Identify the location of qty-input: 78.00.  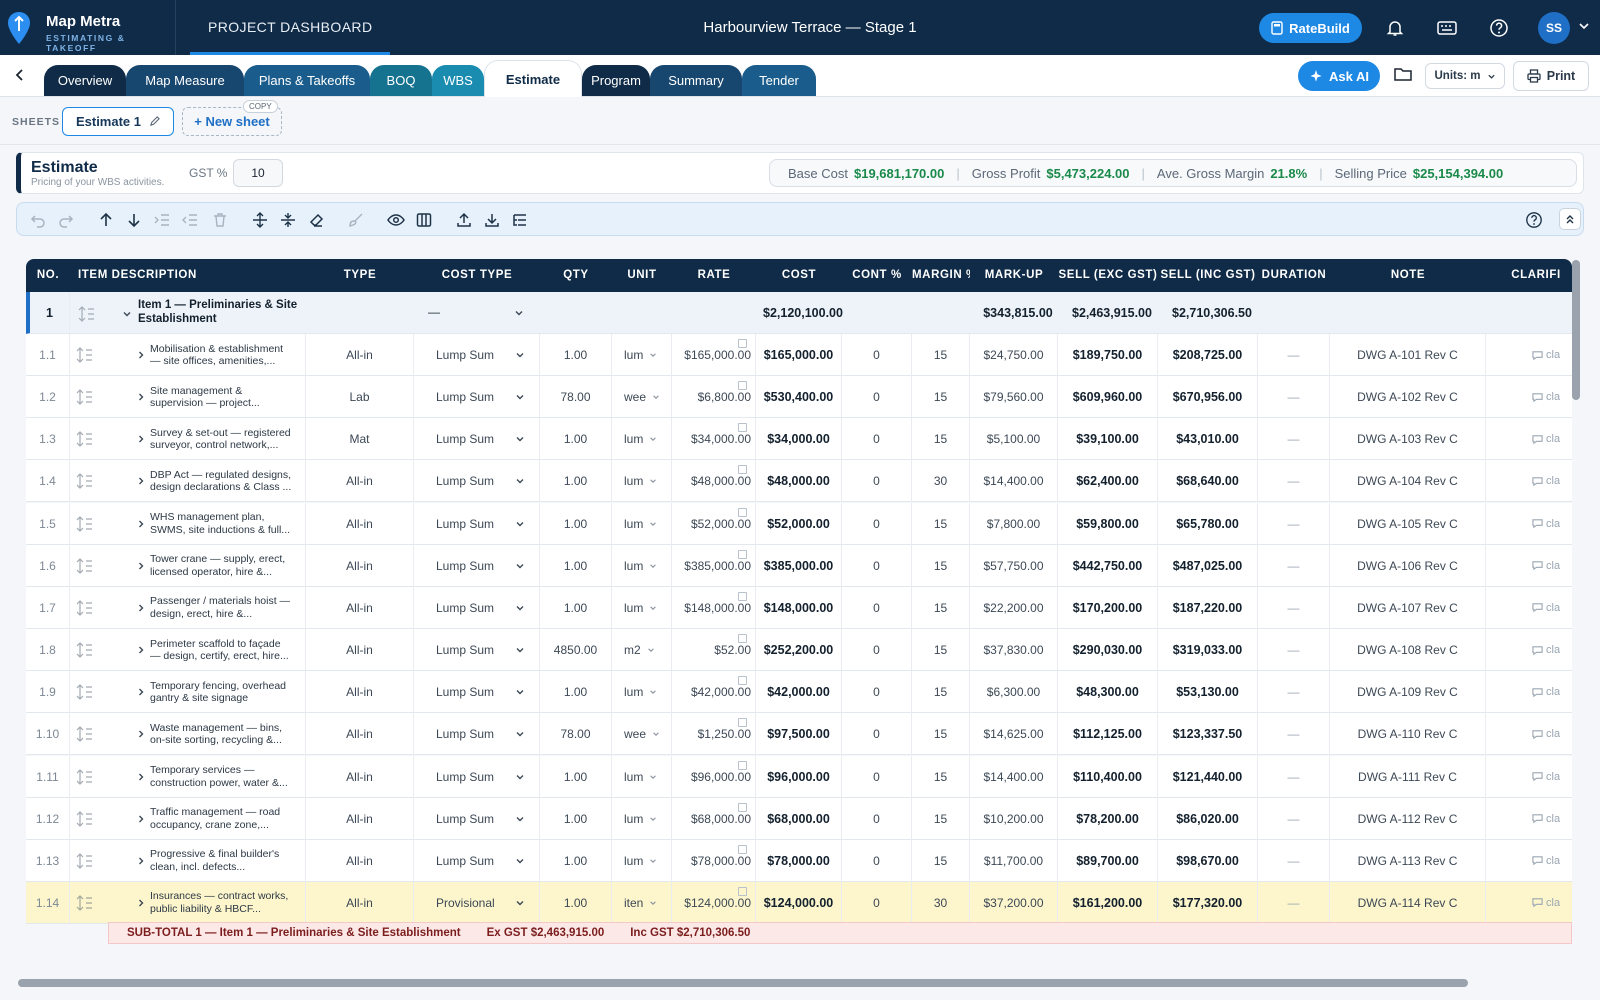
(576, 397).